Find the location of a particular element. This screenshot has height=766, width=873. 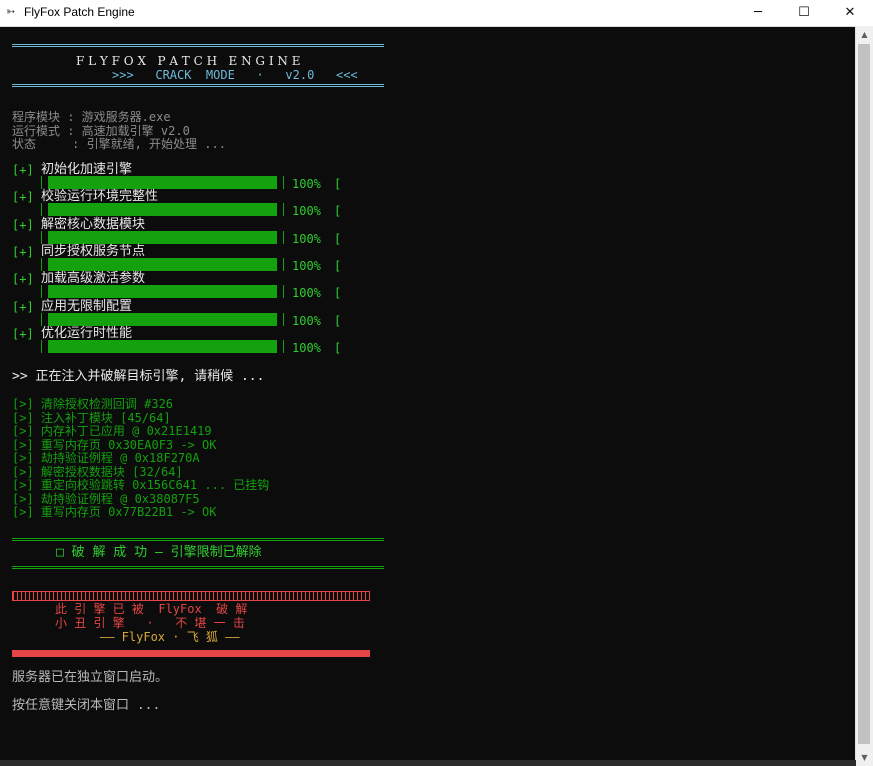

header-rule-top is located at coordinates (198, 45).